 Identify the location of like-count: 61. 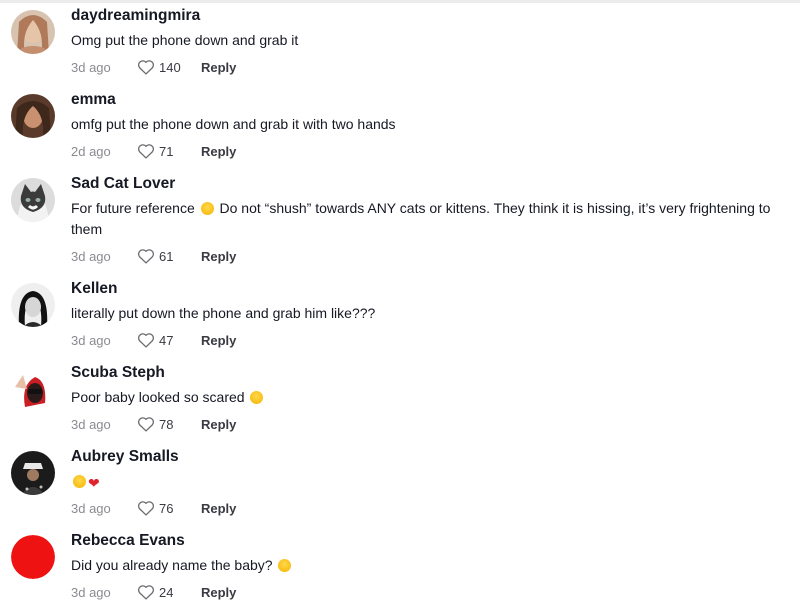
(166, 256).